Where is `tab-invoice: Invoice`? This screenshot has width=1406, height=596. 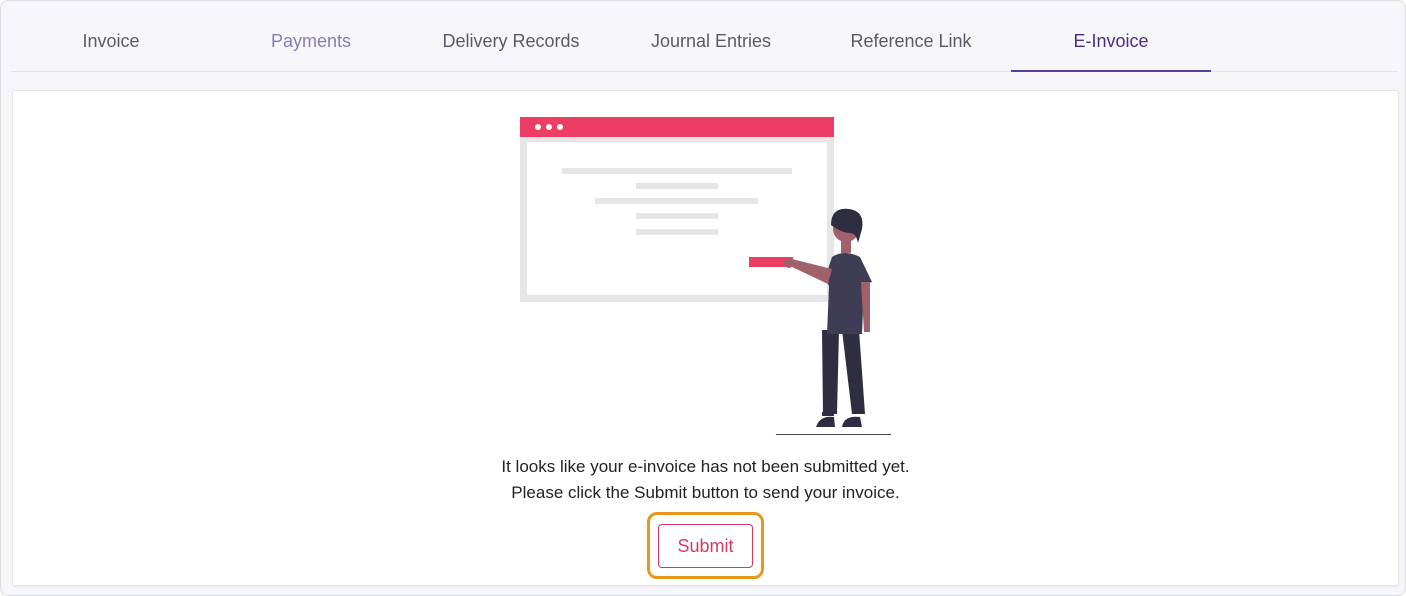
tab-invoice: Invoice is located at coordinates (111, 36).